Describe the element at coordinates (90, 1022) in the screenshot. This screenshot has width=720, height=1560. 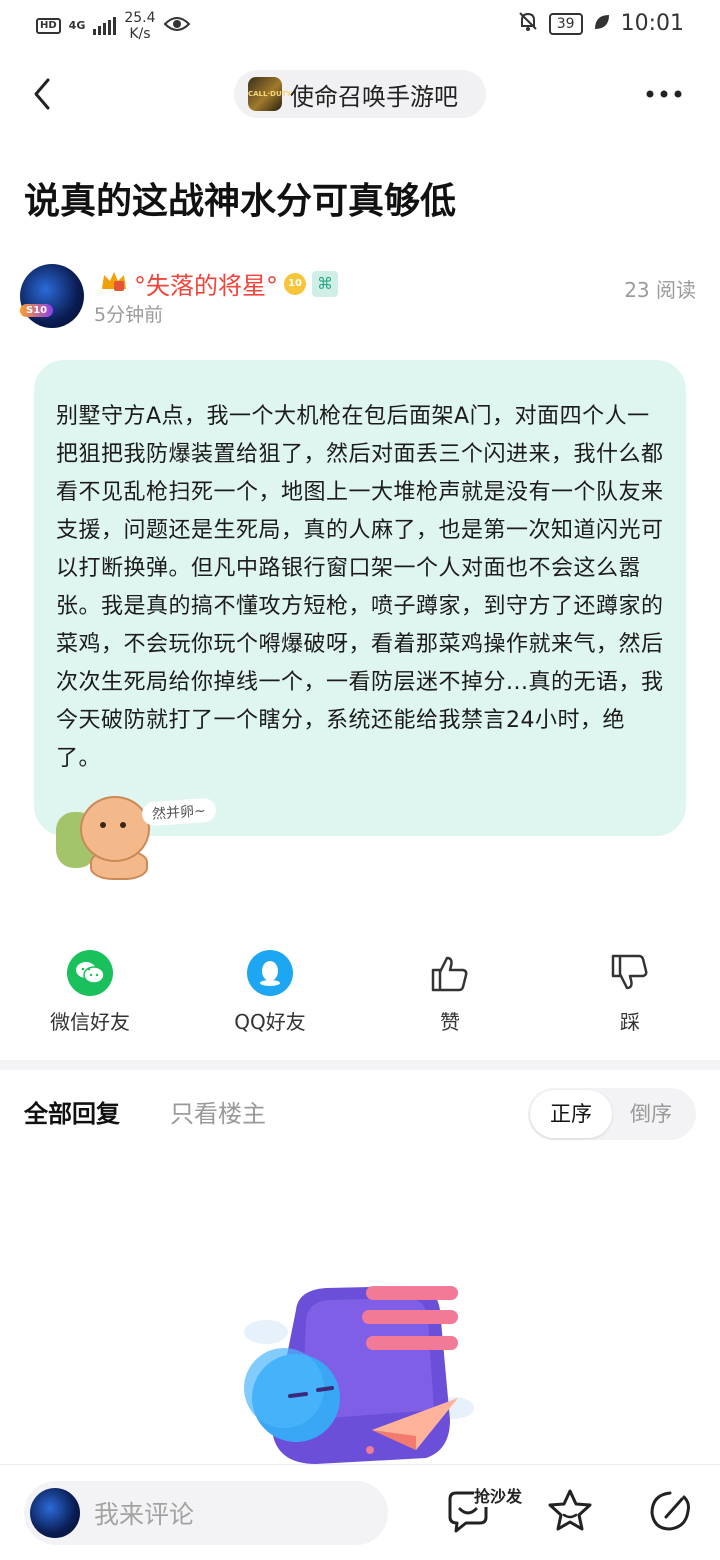
I see `share-wechat-label: 微信好友` at that location.